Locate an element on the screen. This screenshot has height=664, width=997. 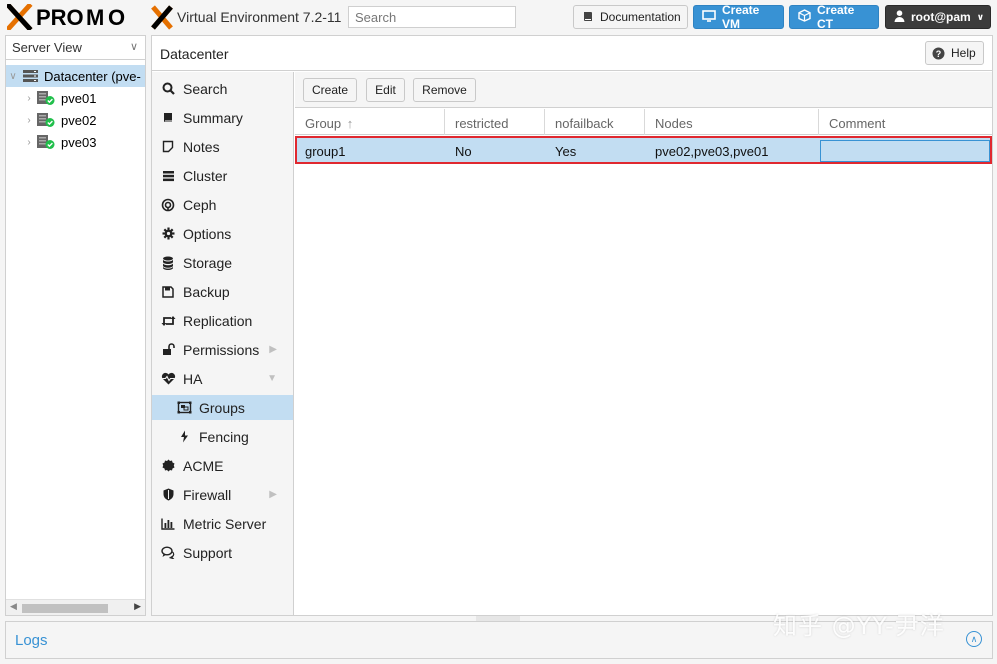
svg-text: O is located at coordinates (116, 17).